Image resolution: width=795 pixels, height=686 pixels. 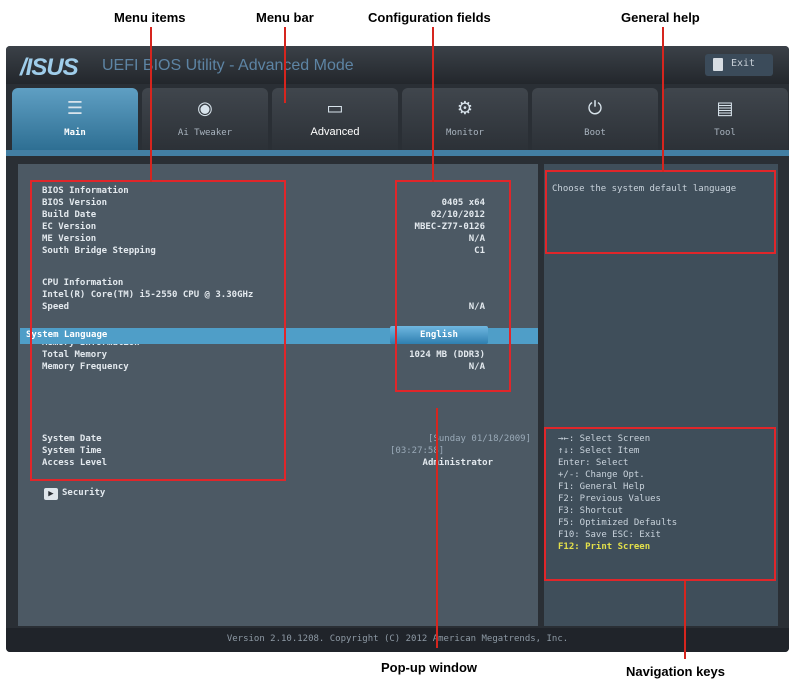 What do you see at coordinates (453, 286) in the screenshot?
I see `annotation-box-config-fields` at bounding box center [453, 286].